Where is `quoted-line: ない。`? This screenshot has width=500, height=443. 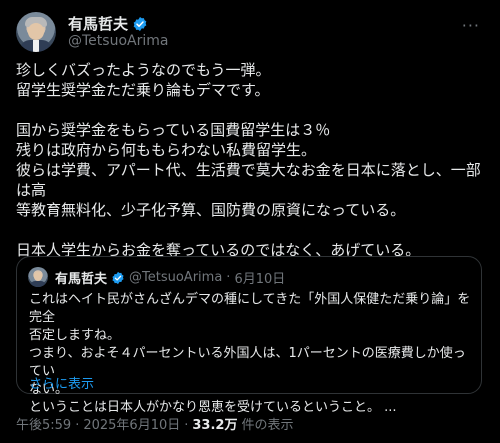
quoted-line: ない。 is located at coordinates (49, 389).